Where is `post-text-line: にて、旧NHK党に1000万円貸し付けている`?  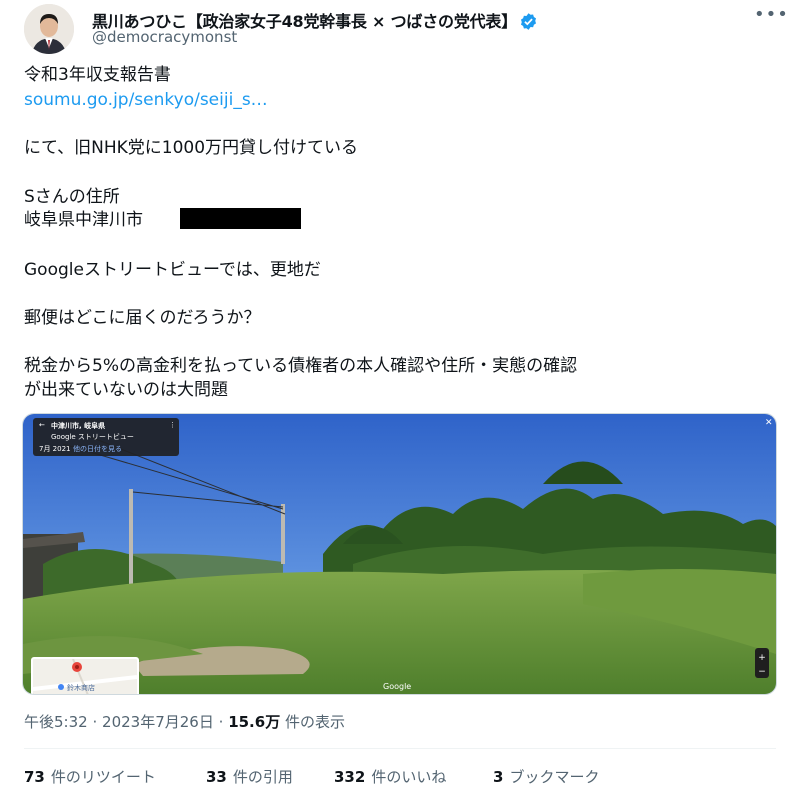
post-text-line: にて、旧NHK党に1000万円貸し付けている is located at coordinates (191, 148).